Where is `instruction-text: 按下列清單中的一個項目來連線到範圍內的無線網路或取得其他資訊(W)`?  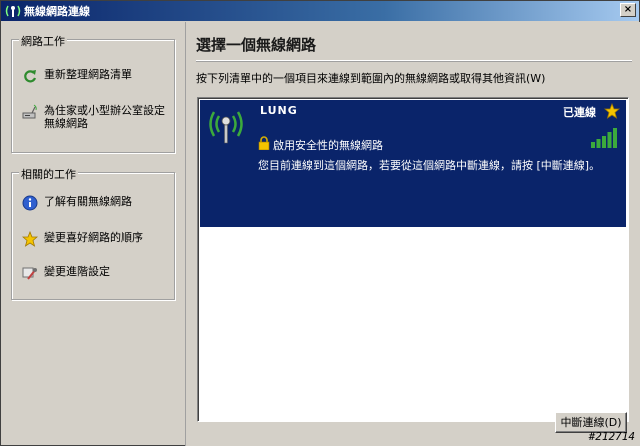
instruction-text: 按下列清單中的一個項目來連線到範圍內的無線網路或取得其他資訊(W) is located at coordinates (371, 78).